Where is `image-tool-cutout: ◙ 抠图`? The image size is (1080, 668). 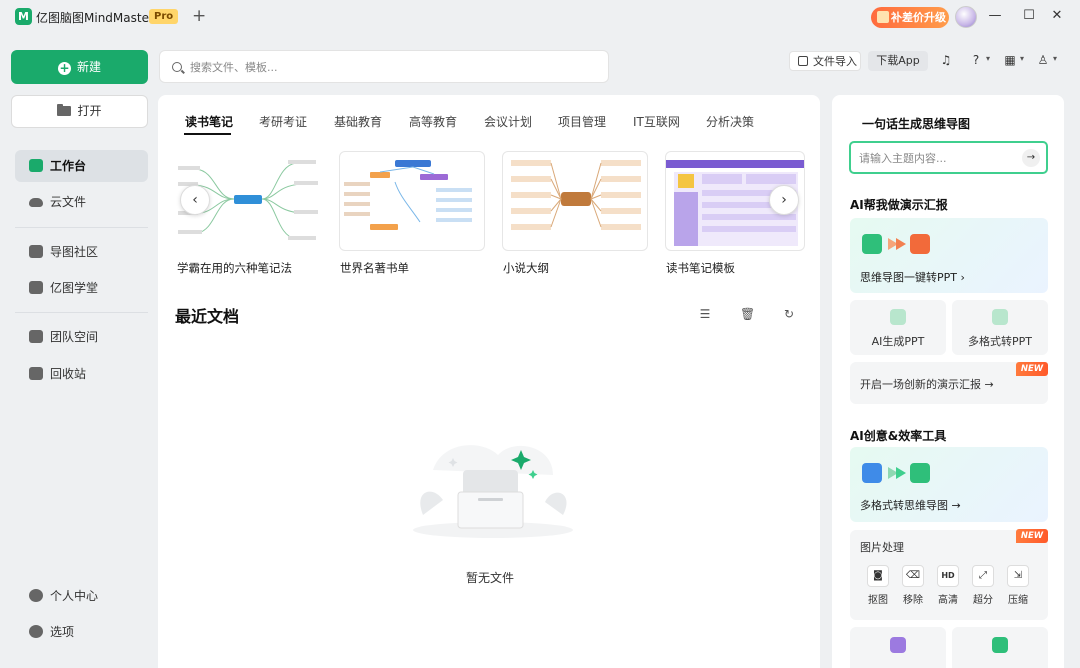
image-tool-cutout: ◙ 抠图 is located at coordinates (878, 585).